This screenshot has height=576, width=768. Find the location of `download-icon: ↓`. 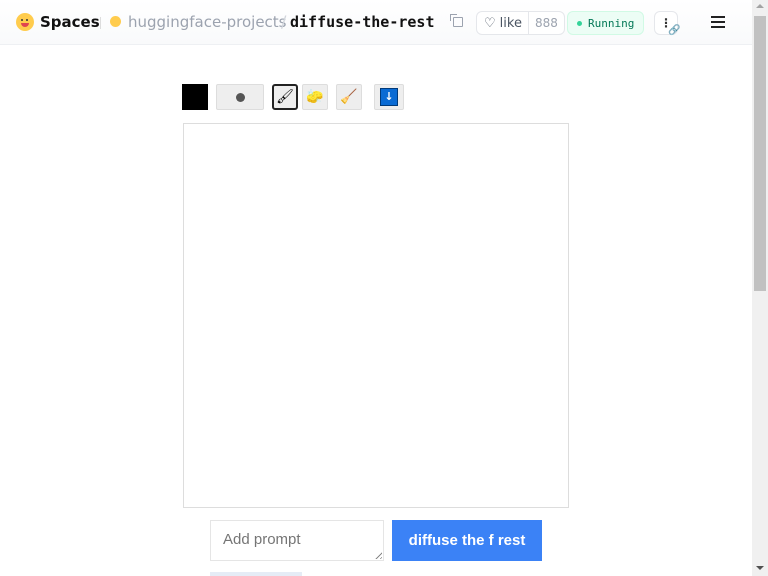

download-icon: ↓ is located at coordinates (389, 97).